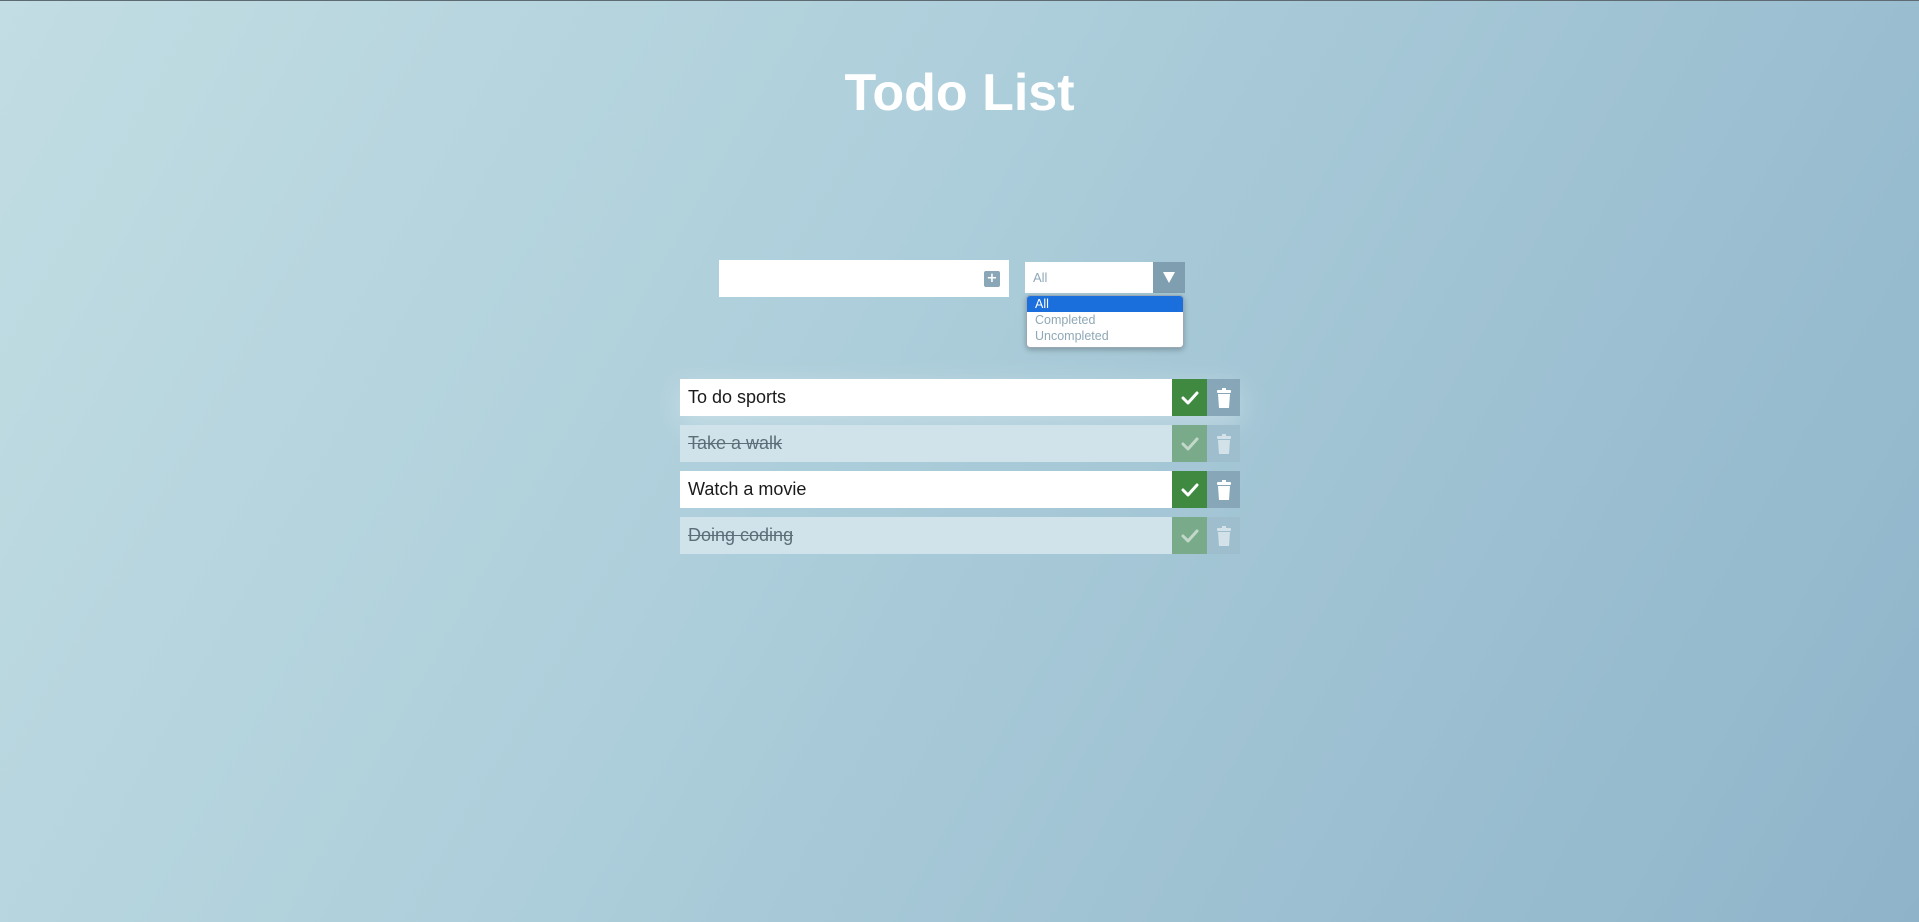 This screenshot has height=922, width=1919. I want to click on todo-text: Doing coding, so click(926, 535).